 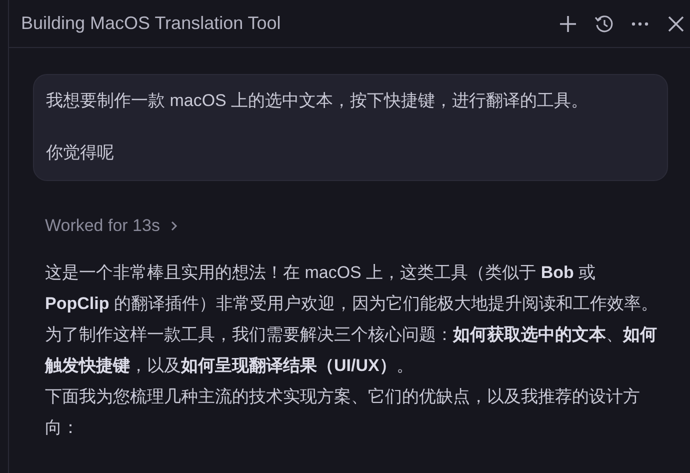 I want to click on reply-paragraph: 这是一个非常棒且实用的想法！在 macOS 上，这类工具（类似于 Bob 或 PopClip 的翻译插件）非常受用户欢迎，因为它们能极大地提升阅读和工作效率。, so click(x=352, y=288).